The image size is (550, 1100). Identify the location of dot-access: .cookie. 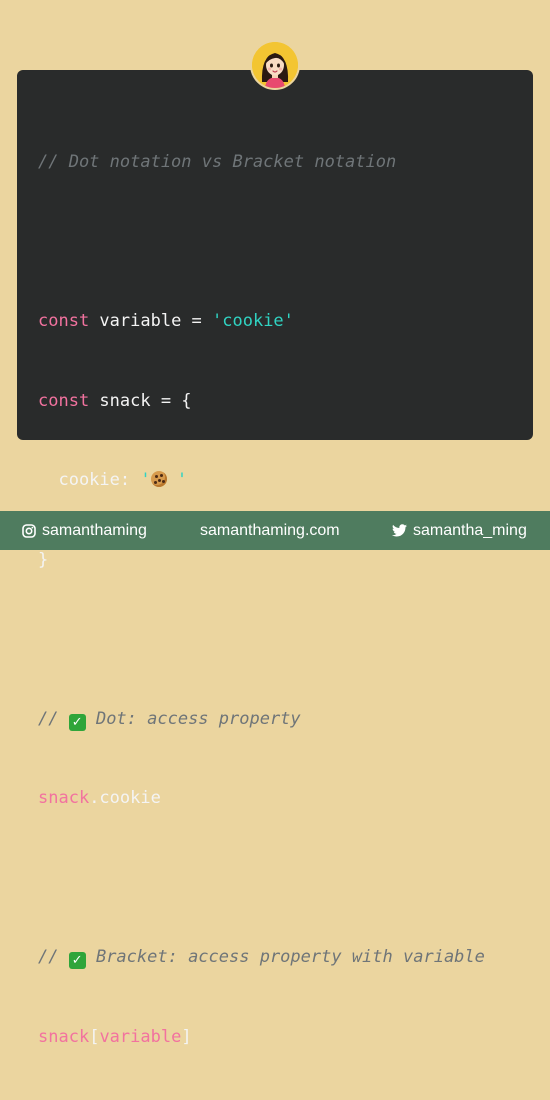
(125, 798).